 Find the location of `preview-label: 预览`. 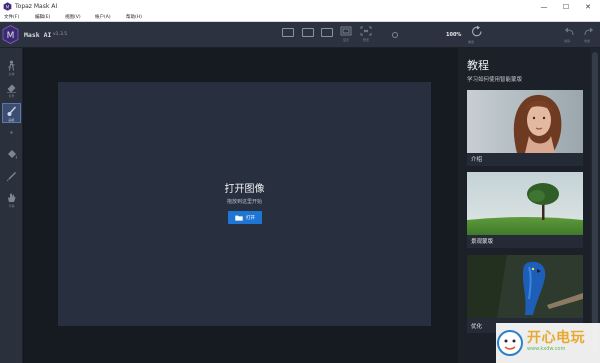

preview-label: 预览 is located at coordinates (365, 40).